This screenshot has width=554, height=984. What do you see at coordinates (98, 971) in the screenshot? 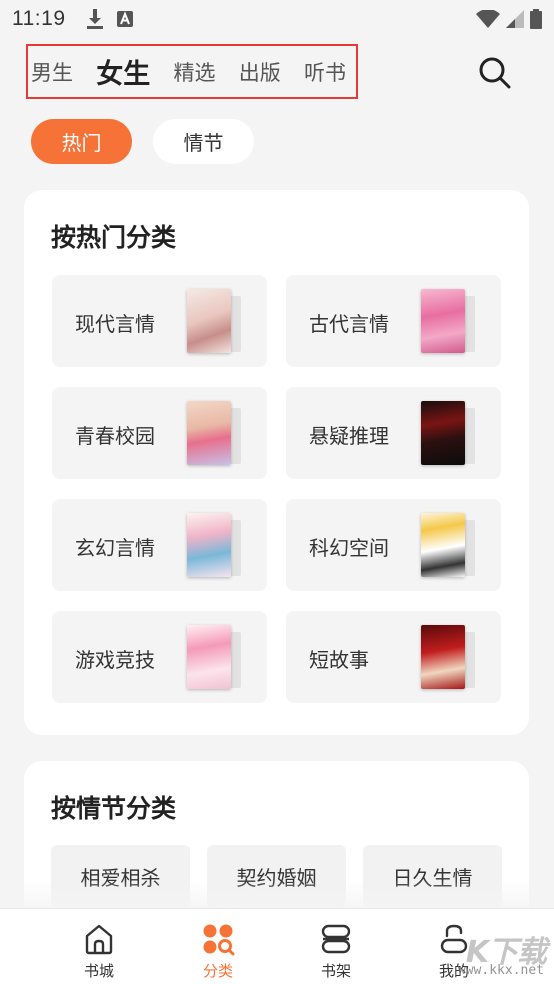
I see `nav-label: 书城` at bounding box center [98, 971].